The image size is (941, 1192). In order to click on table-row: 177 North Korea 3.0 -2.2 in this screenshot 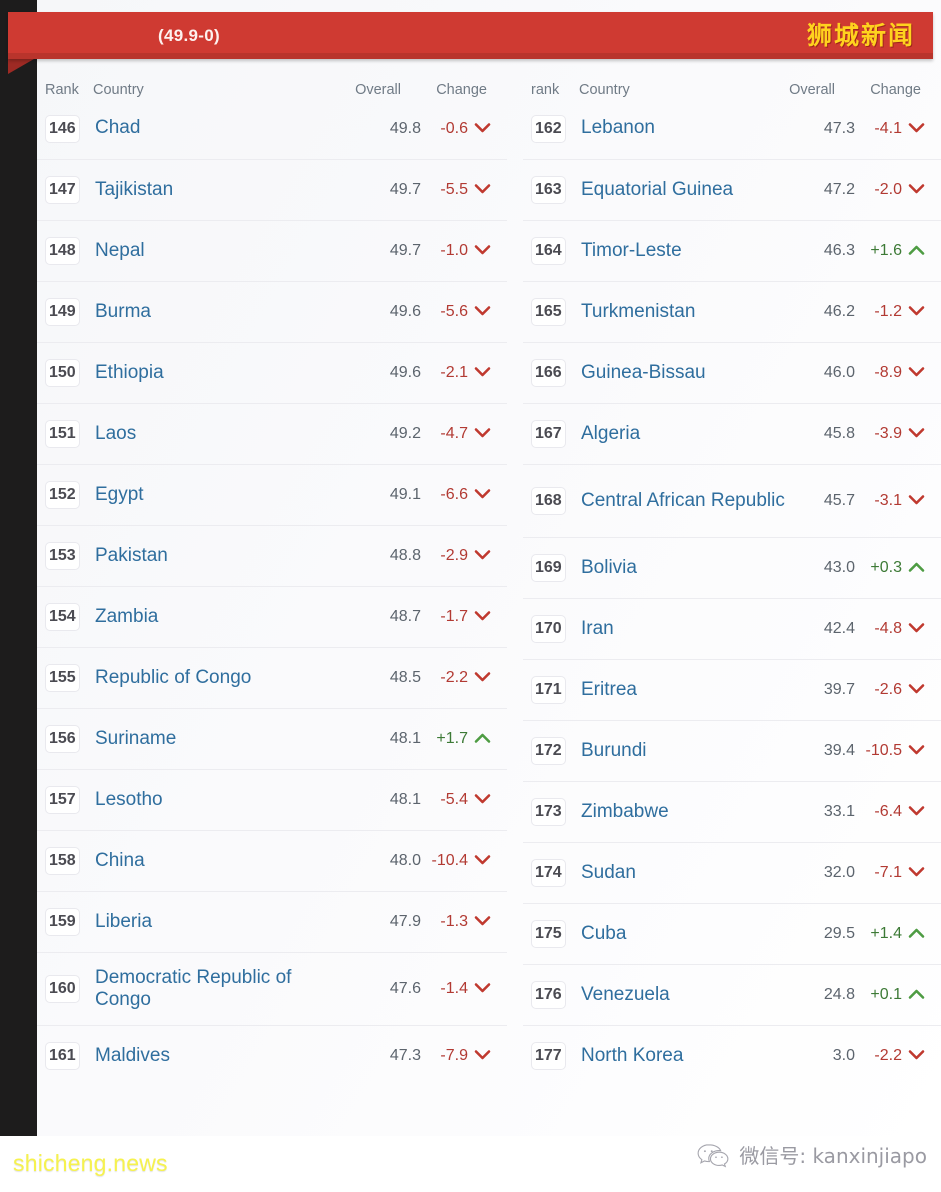, I will do `click(732, 1055)`.